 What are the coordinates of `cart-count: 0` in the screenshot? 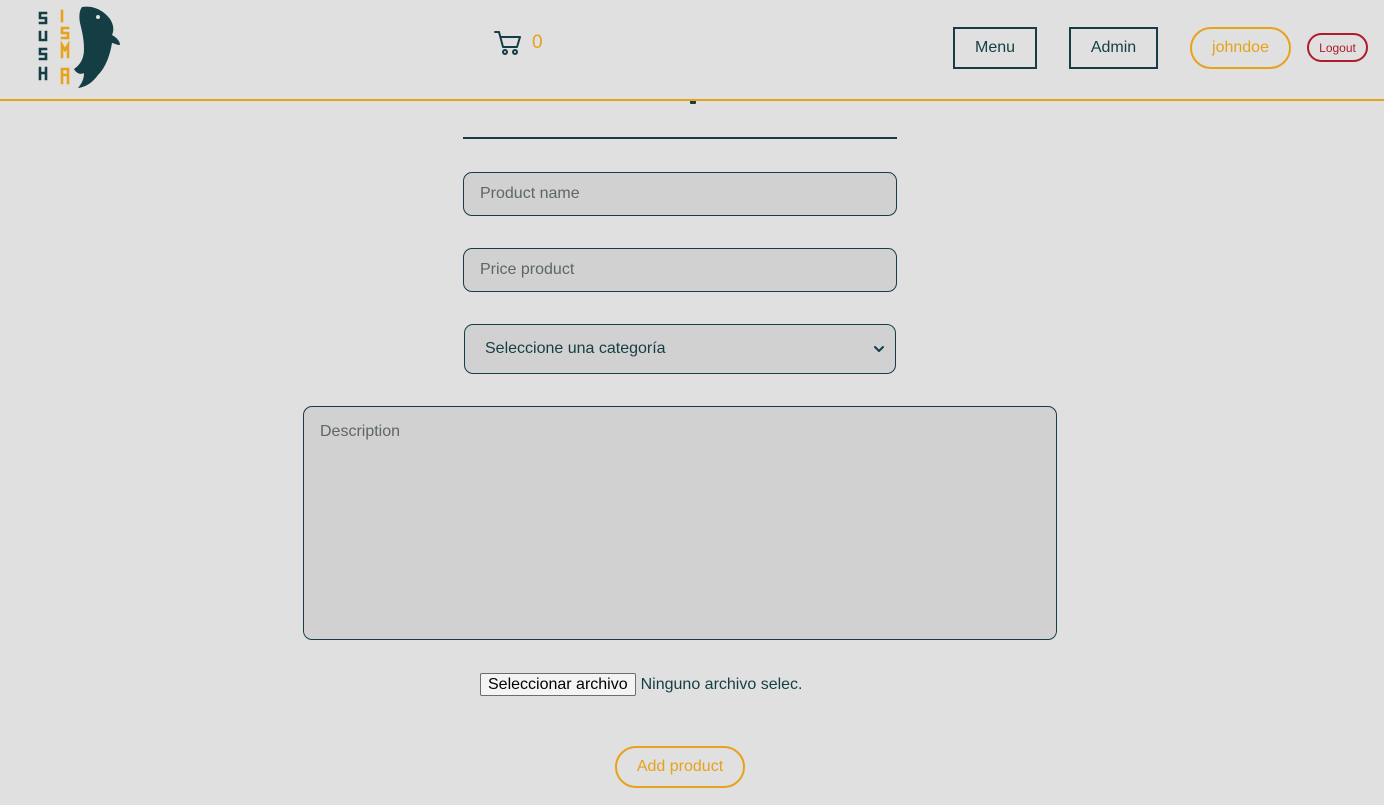 It's located at (537, 42).